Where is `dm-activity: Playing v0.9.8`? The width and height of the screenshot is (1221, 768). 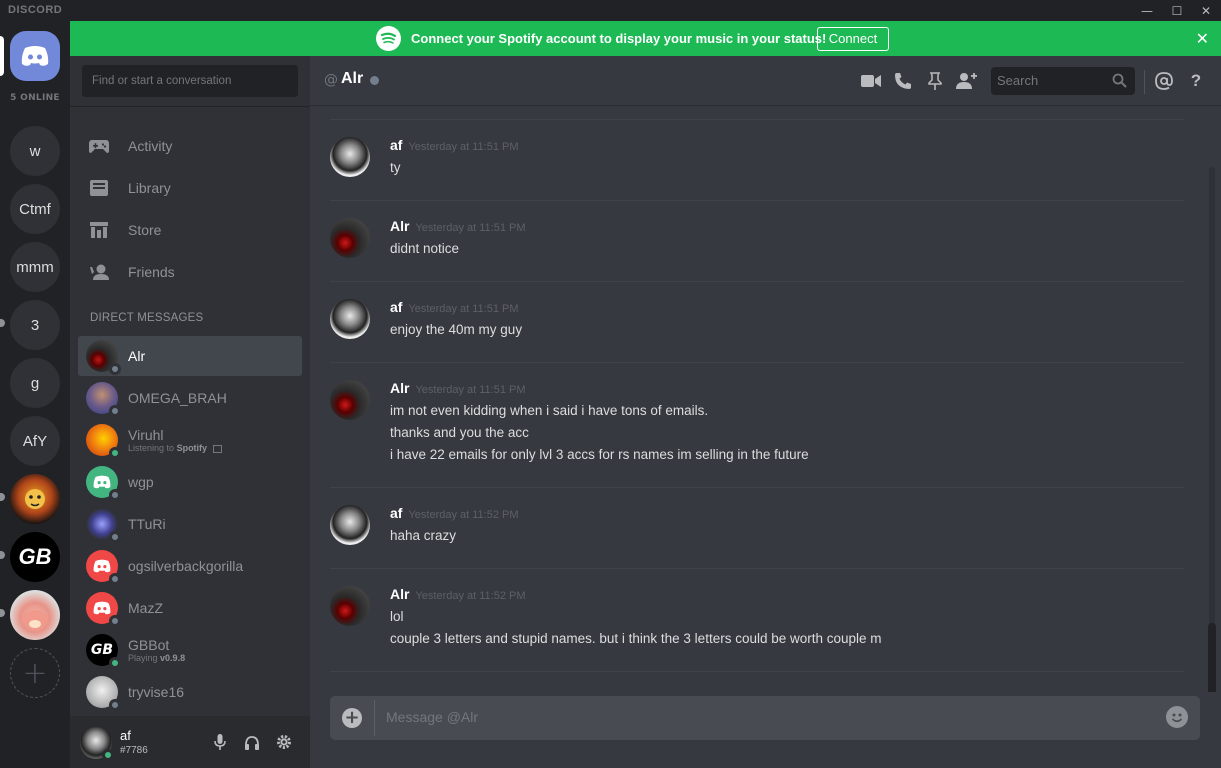
dm-activity: Playing v0.9.8 is located at coordinates (157, 658).